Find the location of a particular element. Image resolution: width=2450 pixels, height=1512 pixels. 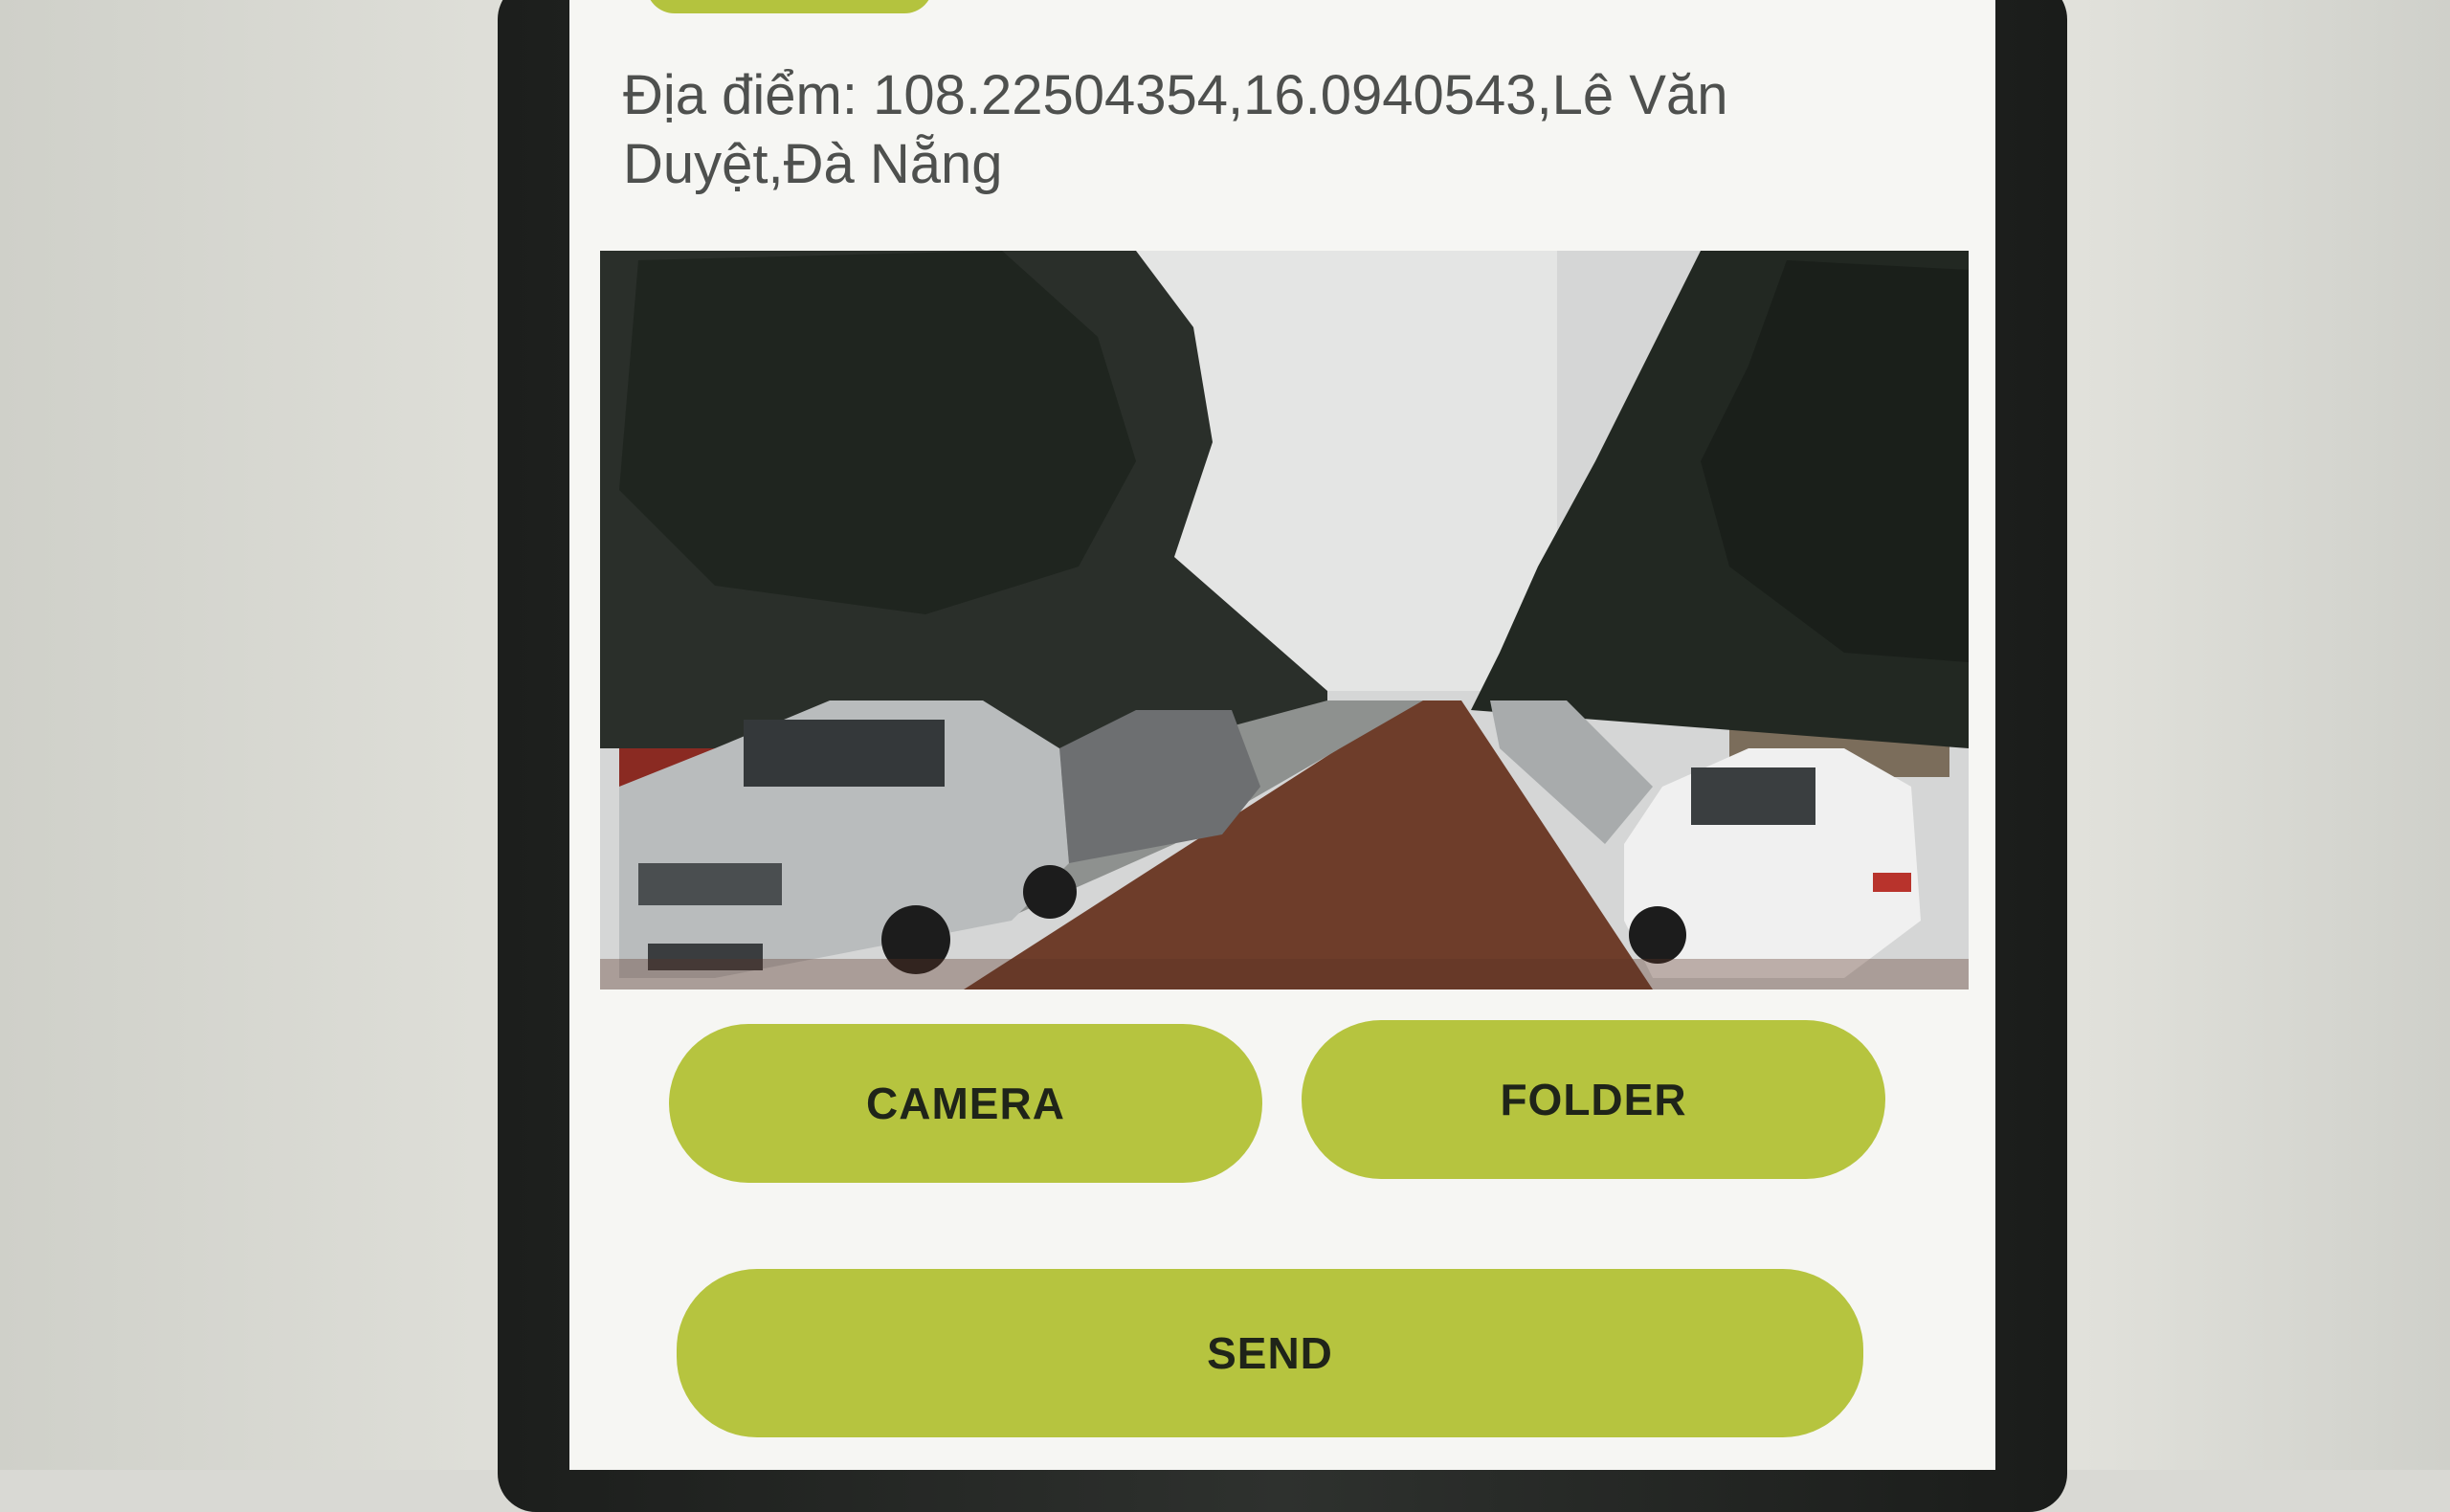

top-button-partial is located at coordinates (789, 6).